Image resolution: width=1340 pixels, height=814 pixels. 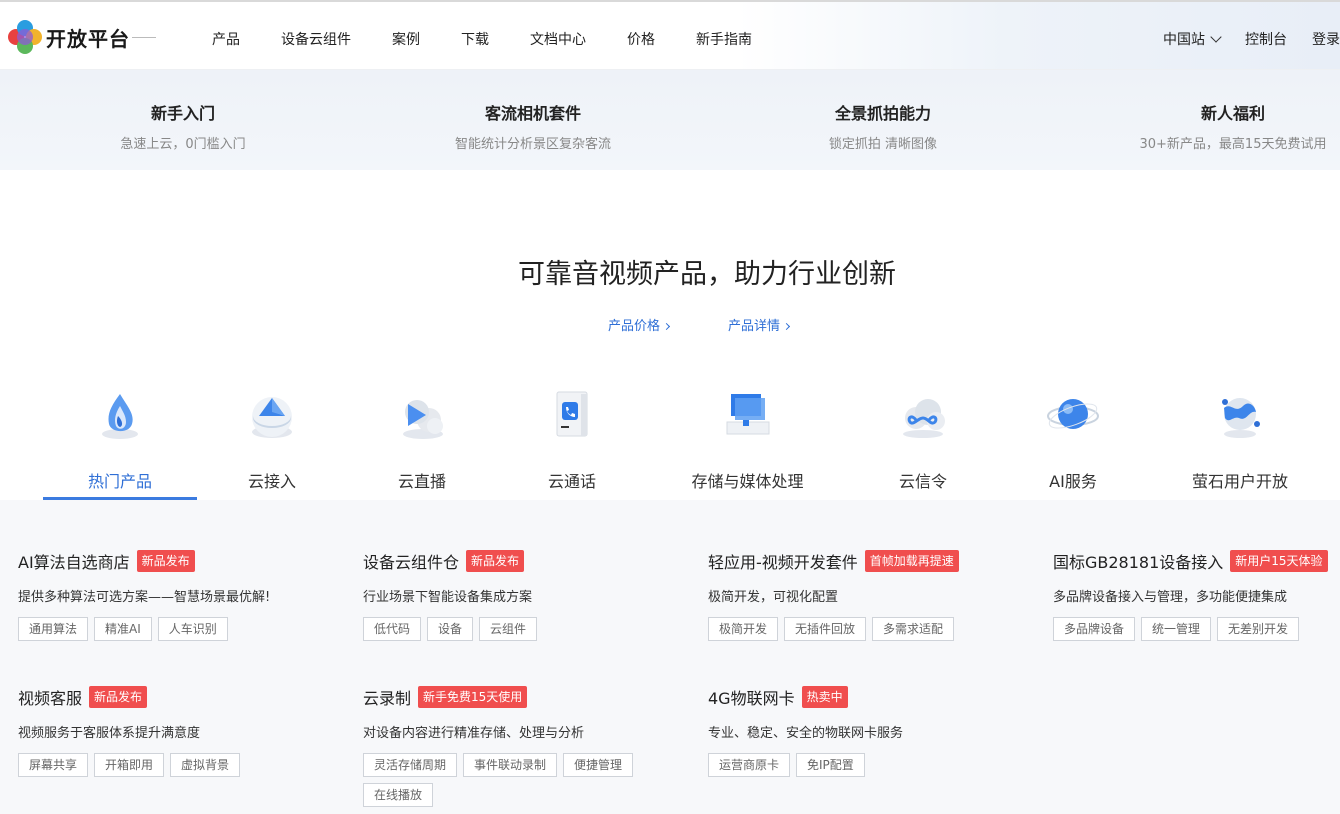 What do you see at coordinates (88, 38) in the screenshot?
I see `logo-text: 开放平台` at bounding box center [88, 38].